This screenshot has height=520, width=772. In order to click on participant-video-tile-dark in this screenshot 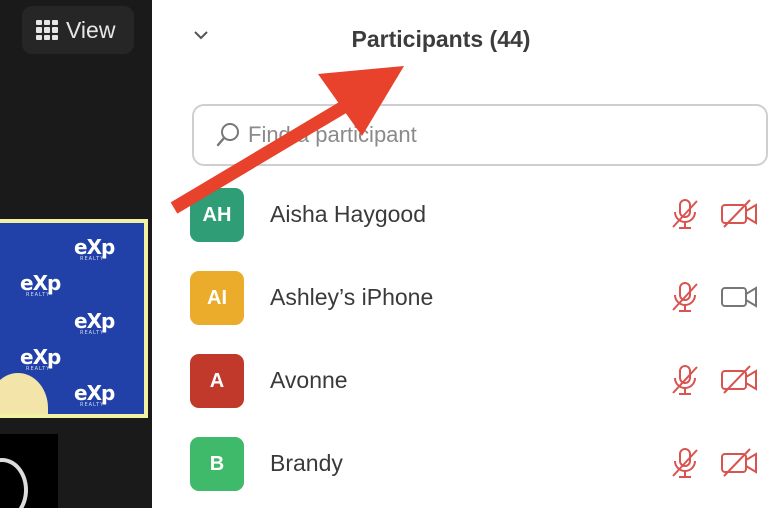, I will do `click(29, 471)`.